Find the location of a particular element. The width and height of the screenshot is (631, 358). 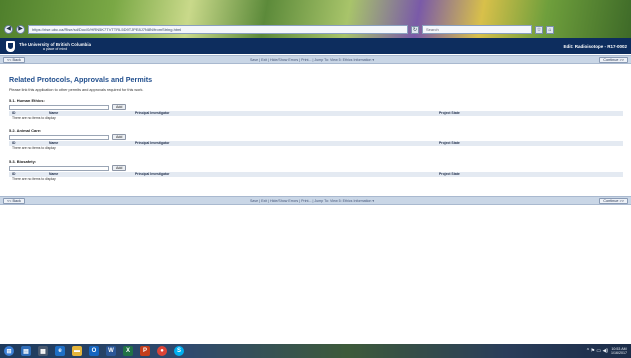

edge-icon: e is located at coordinates (60, 351).